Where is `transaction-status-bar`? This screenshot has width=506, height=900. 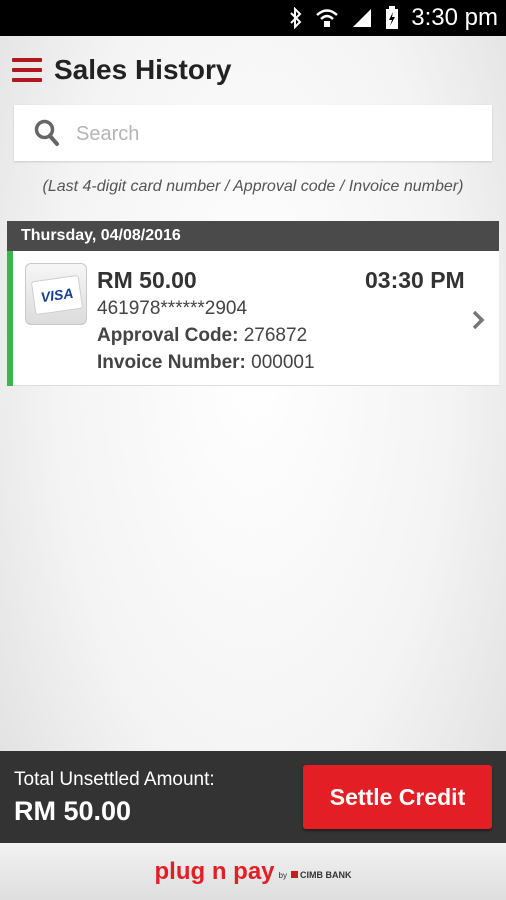
transaction-status-bar is located at coordinates (10, 318).